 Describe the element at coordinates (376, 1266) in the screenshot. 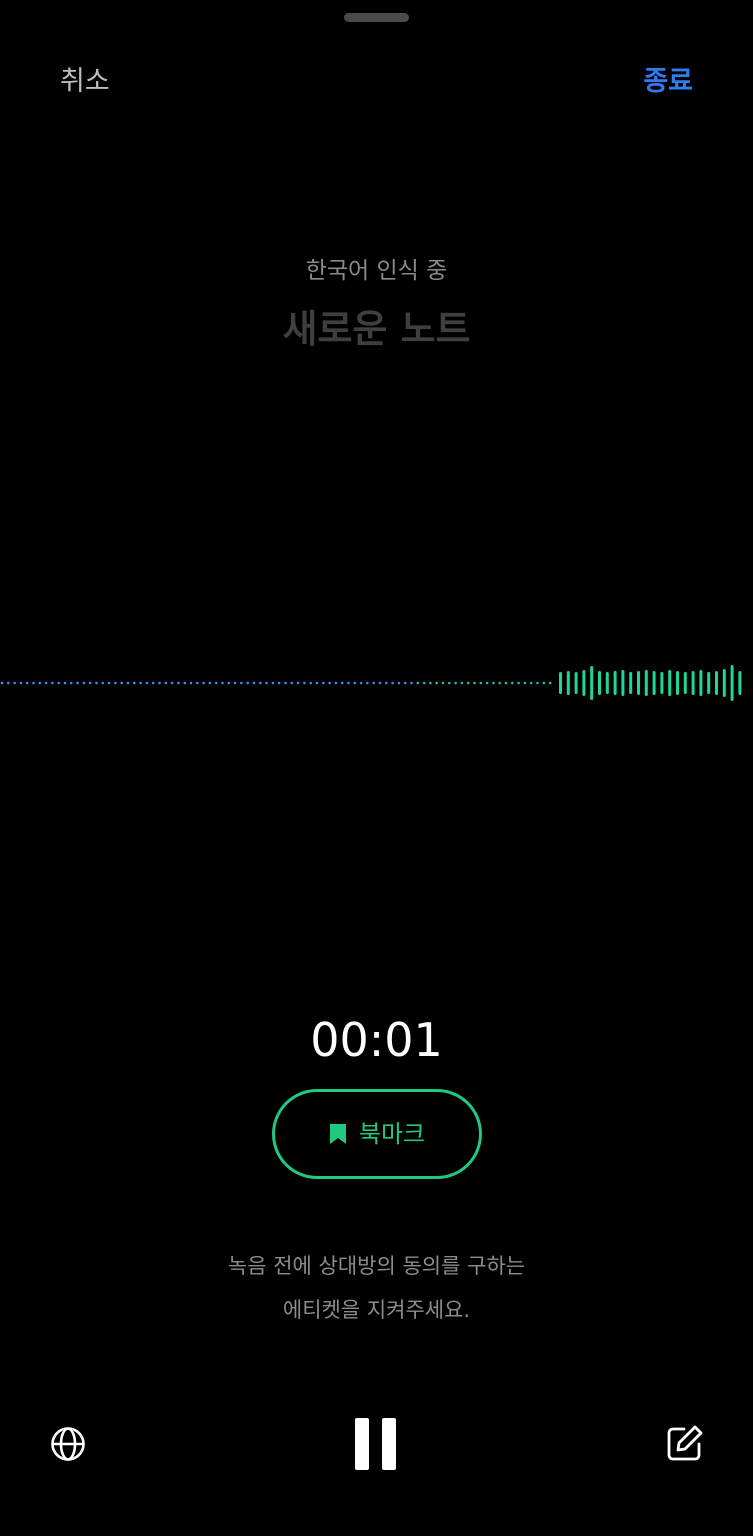

I see `notice-line-1: 녹음 전에 상대방의 동의를 구하는` at that location.